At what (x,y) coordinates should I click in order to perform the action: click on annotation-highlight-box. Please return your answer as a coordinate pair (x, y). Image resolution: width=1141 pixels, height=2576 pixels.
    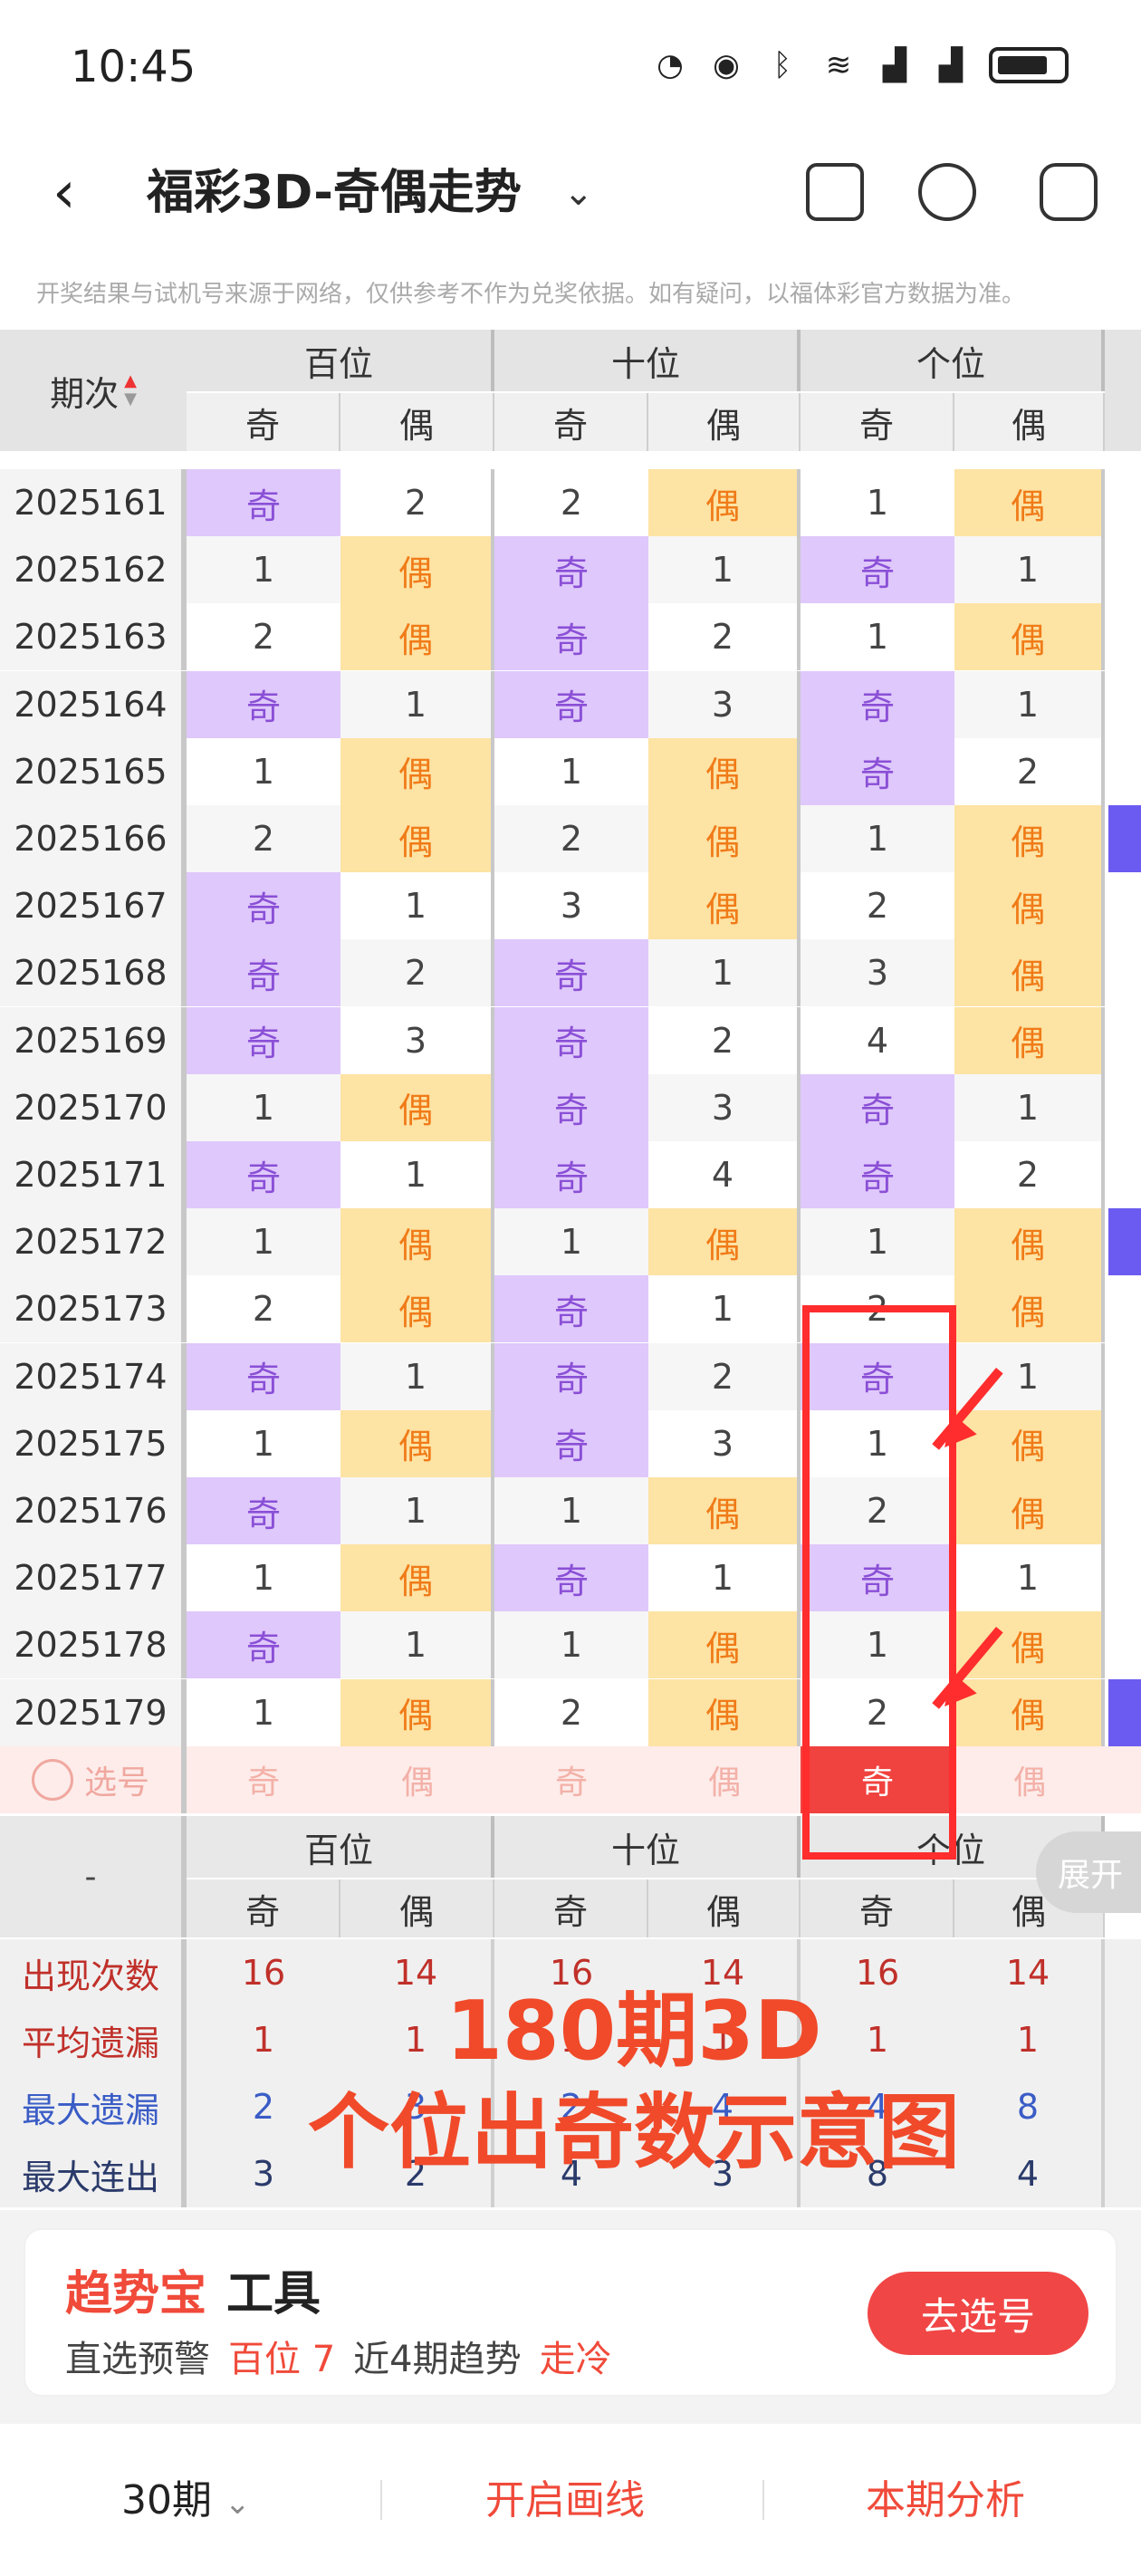
    Looking at the image, I should click on (879, 1582).